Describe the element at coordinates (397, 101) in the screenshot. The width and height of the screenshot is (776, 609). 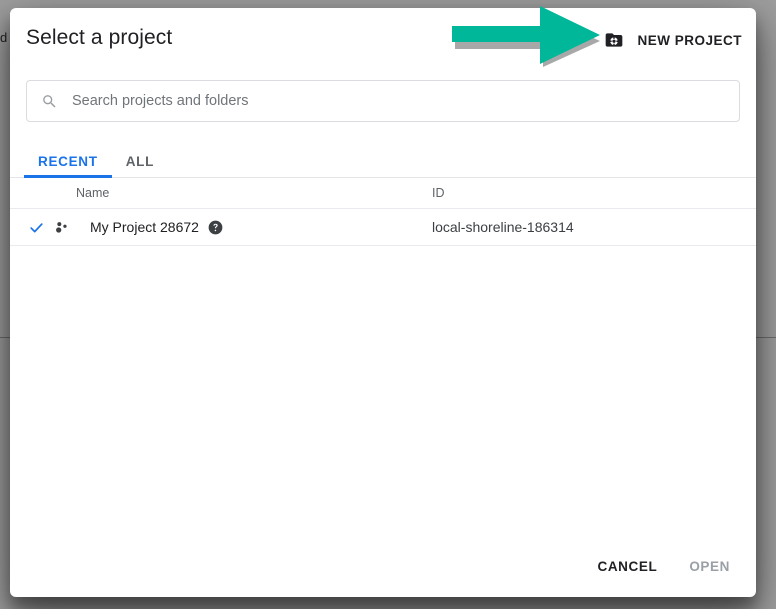
I see `search-input` at that location.